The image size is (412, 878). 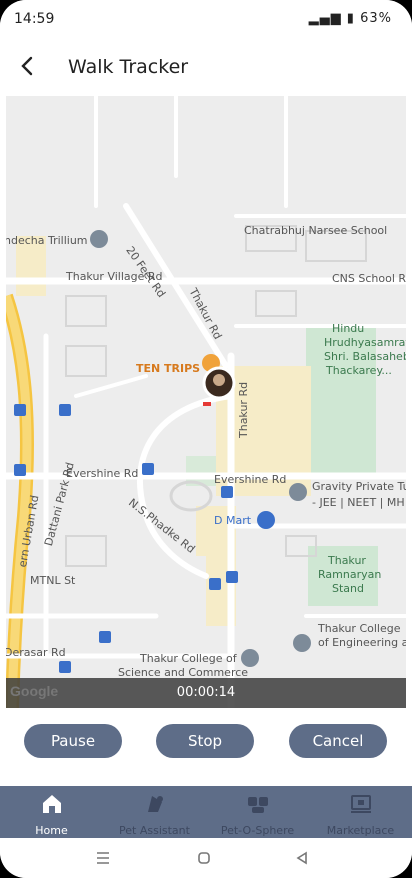 I want to click on timer-bar: Google 00:00:14, so click(x=206, y=693).